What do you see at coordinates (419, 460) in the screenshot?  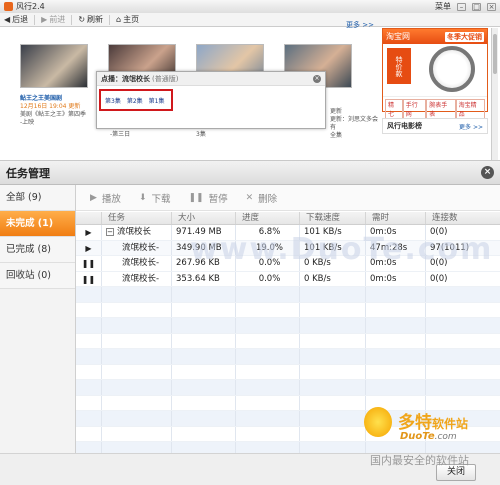 I see `watermark-slogan: 国内最安全的软件站` at bounding box center [419, 460].